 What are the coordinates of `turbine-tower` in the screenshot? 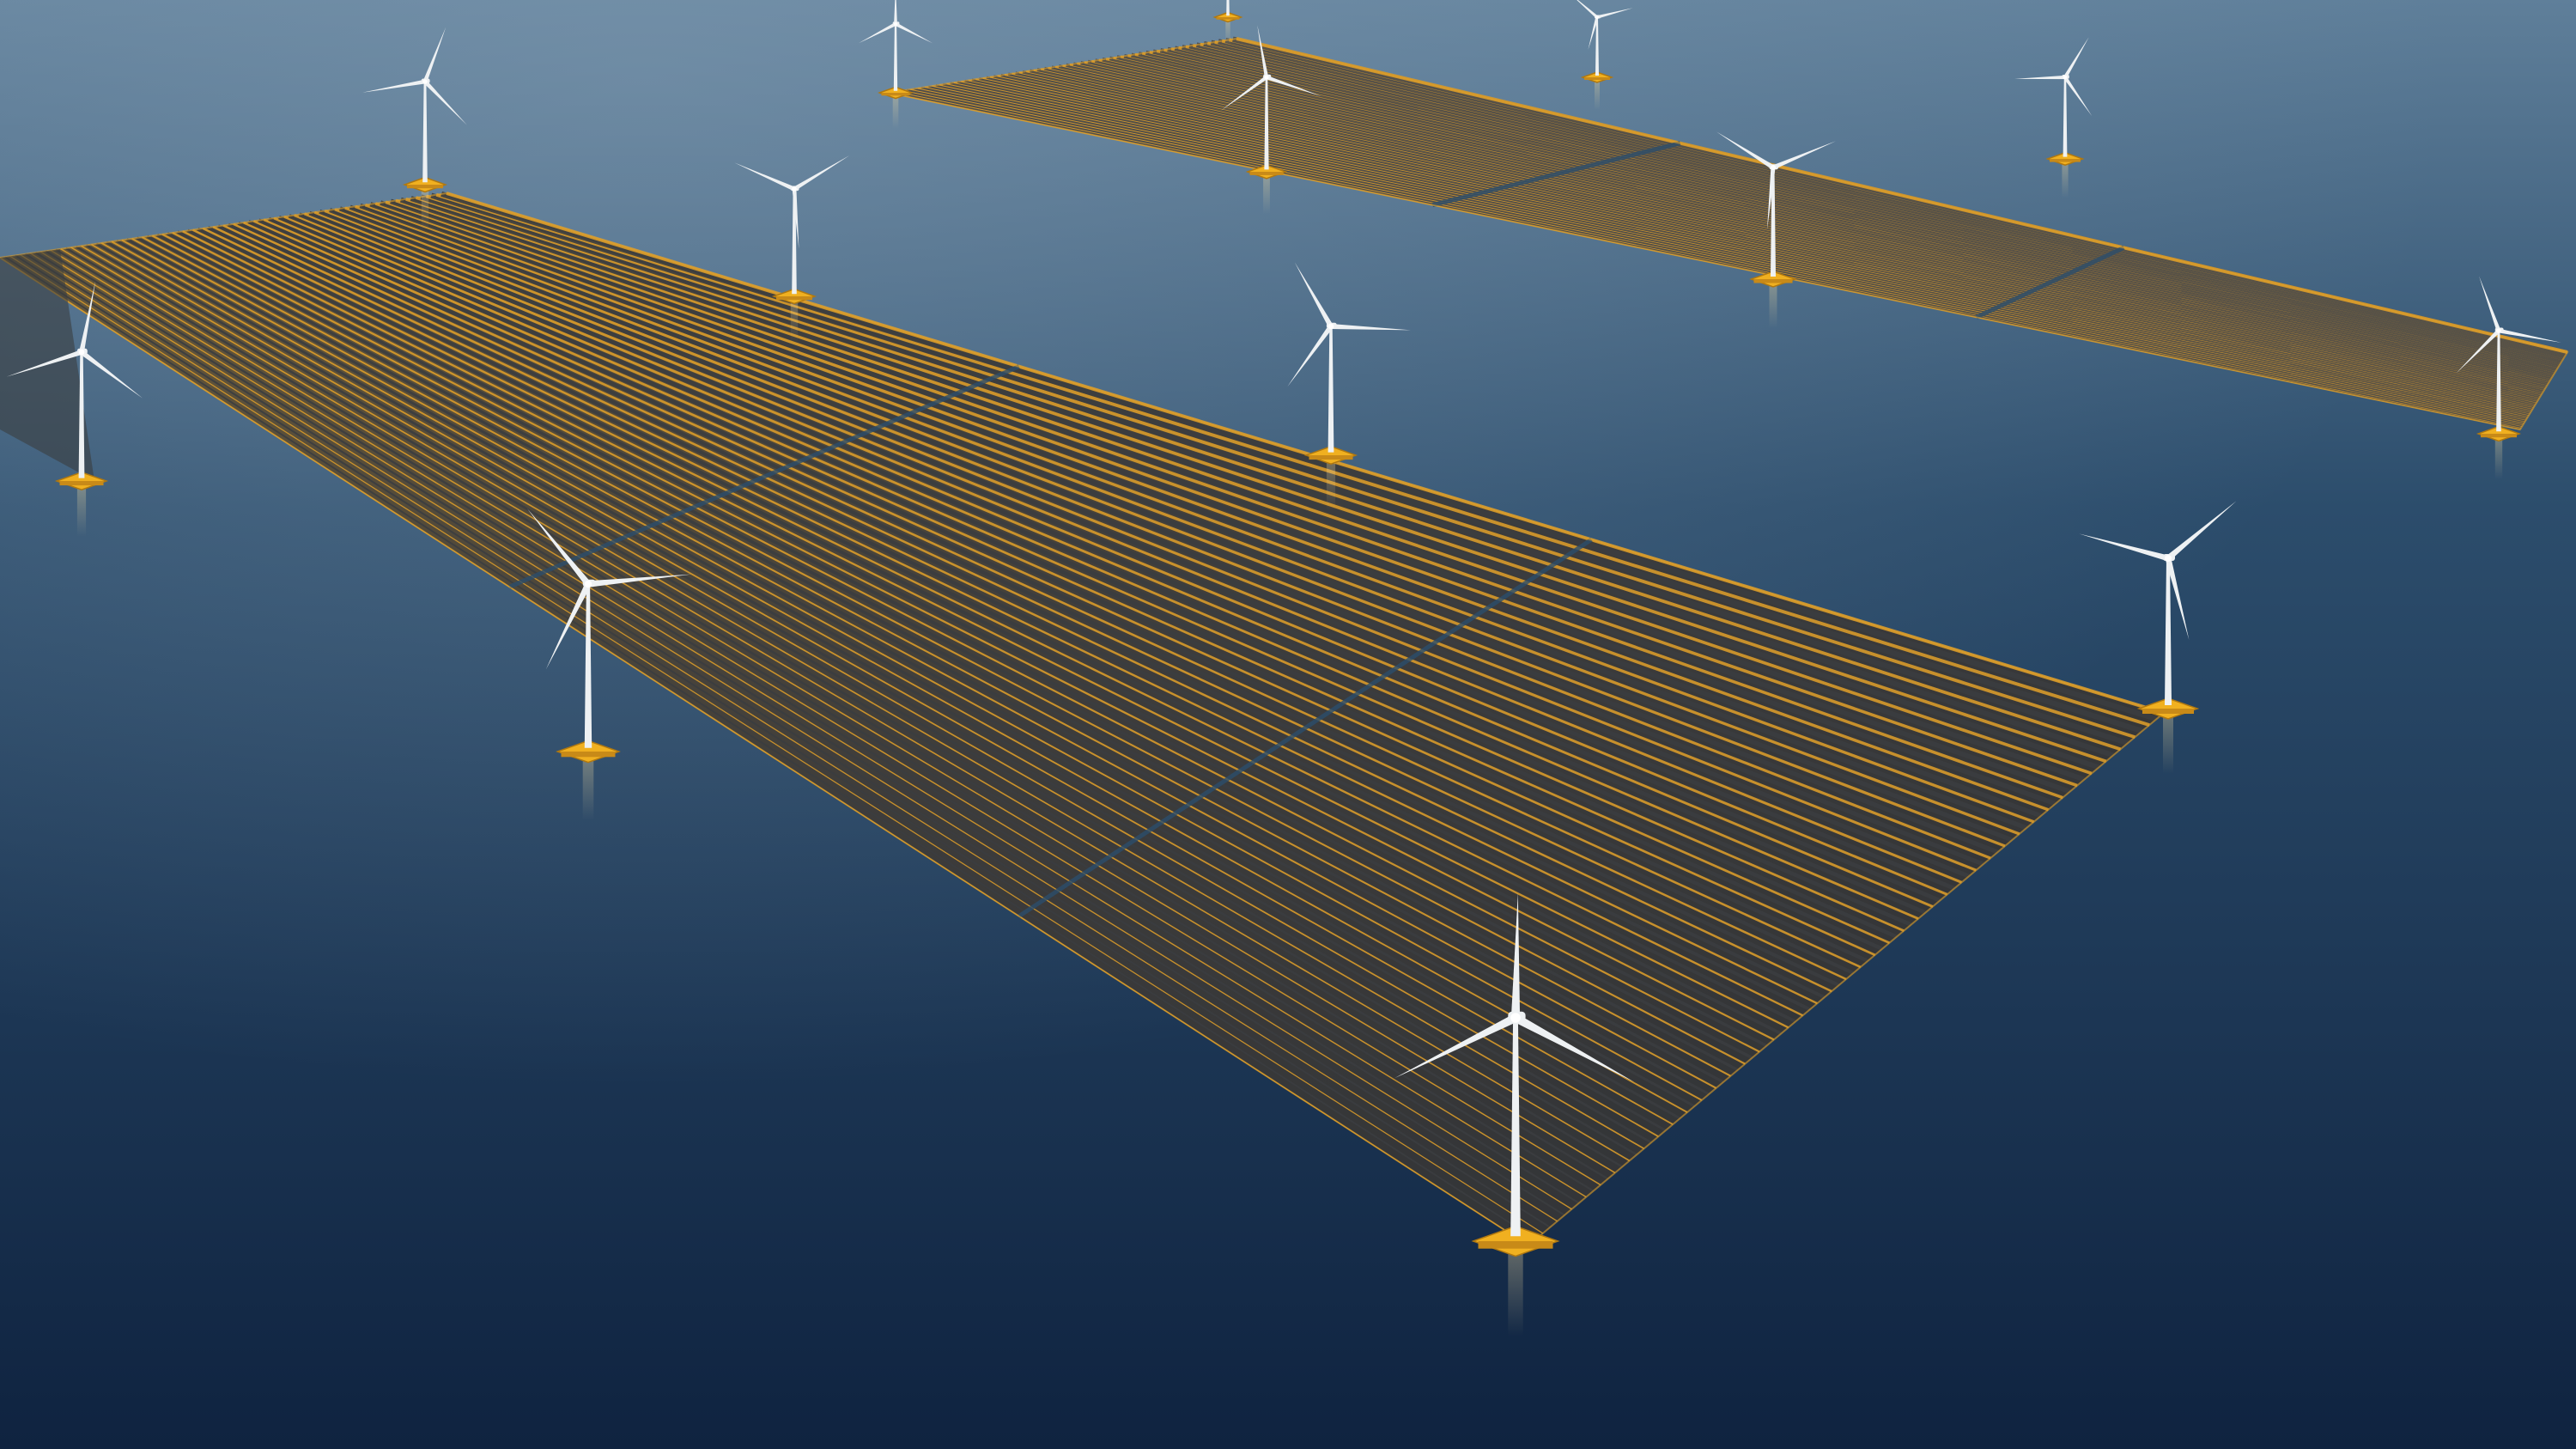 It's located at (1228, 8).